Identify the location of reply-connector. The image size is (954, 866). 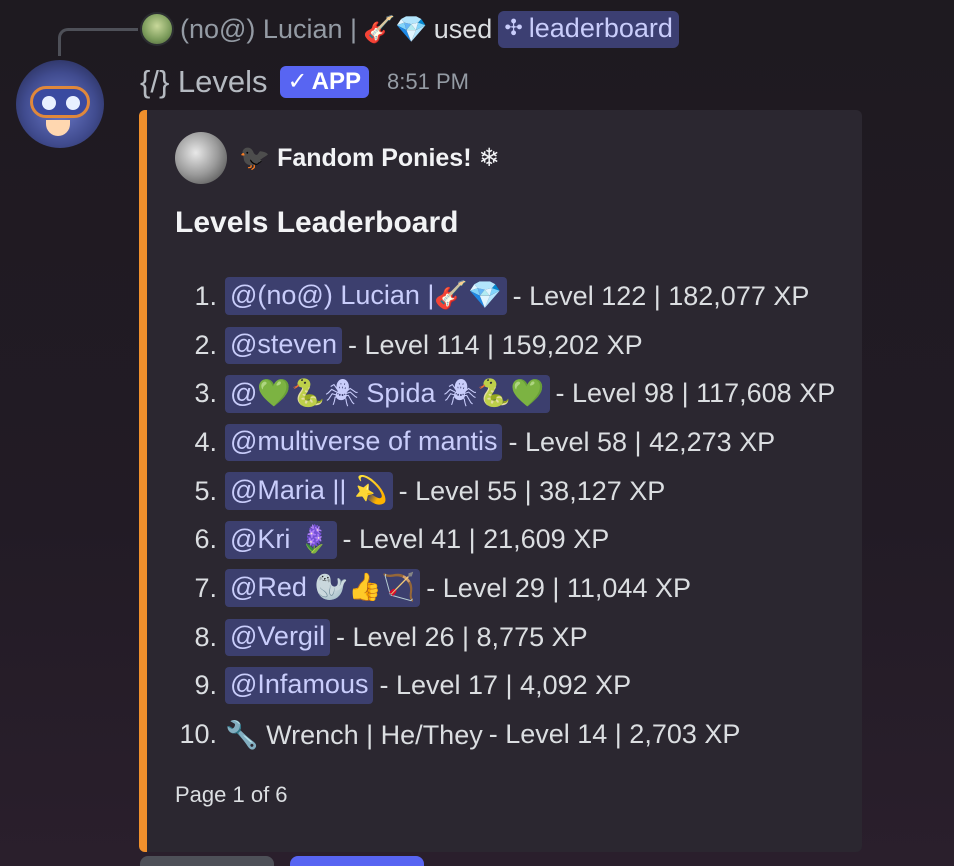
(98, 42).